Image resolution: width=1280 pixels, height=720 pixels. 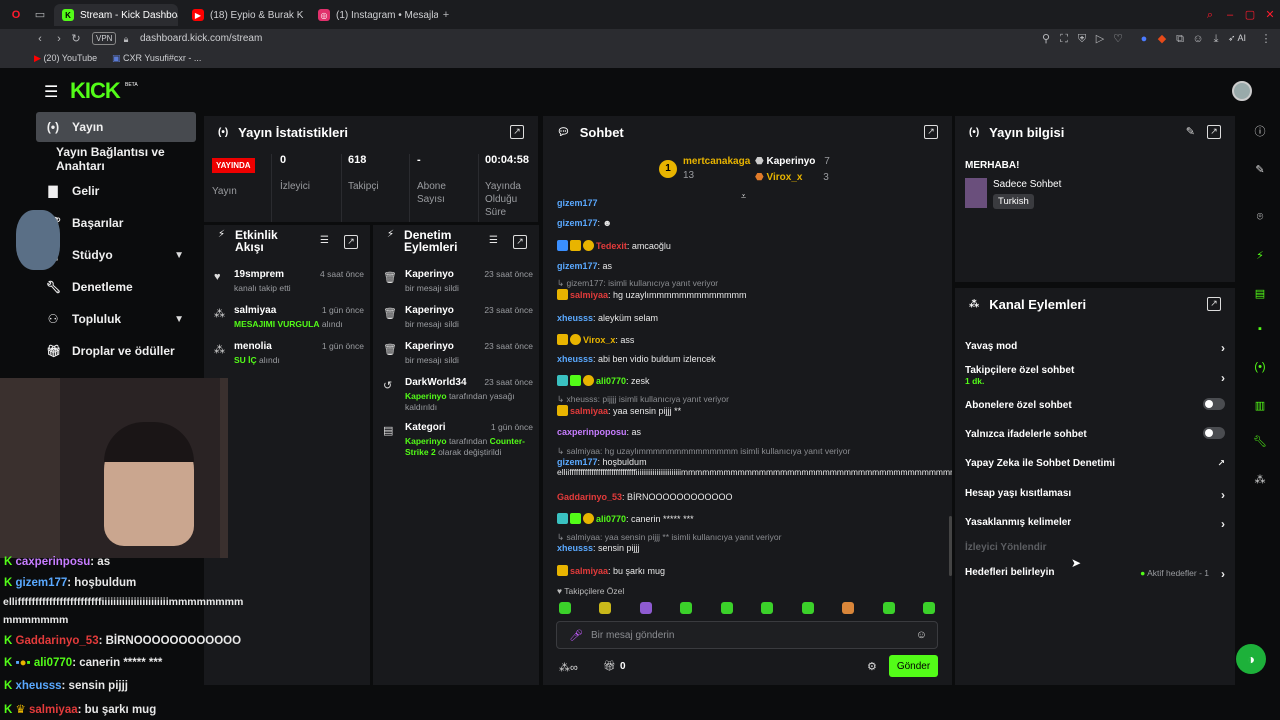 What do you see at coordinates (1214, 433) in the screenshot?
I see `emote-only-toggle` at bounding box center [1214, 433].